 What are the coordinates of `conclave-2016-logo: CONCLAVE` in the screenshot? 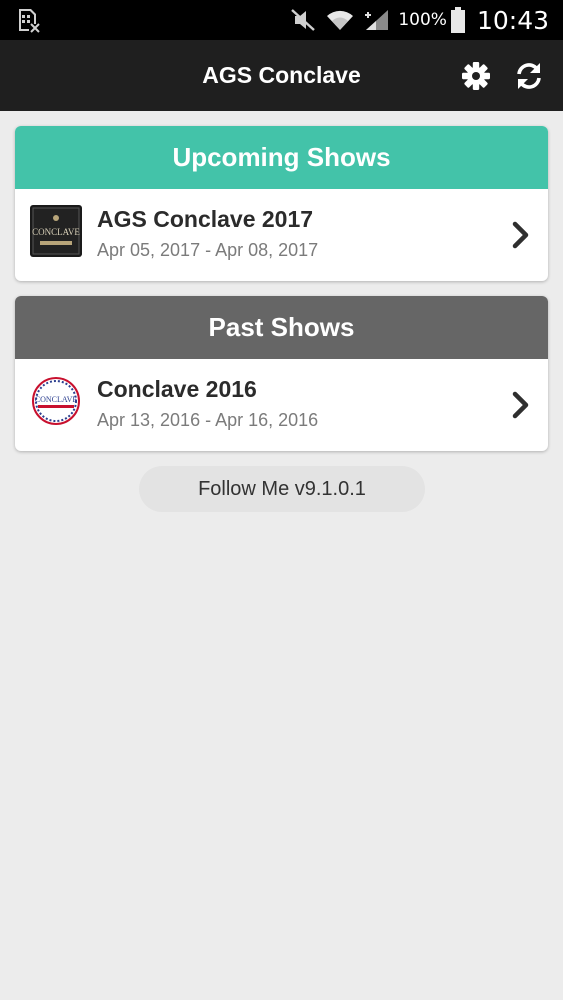 It's located at (56, 401).